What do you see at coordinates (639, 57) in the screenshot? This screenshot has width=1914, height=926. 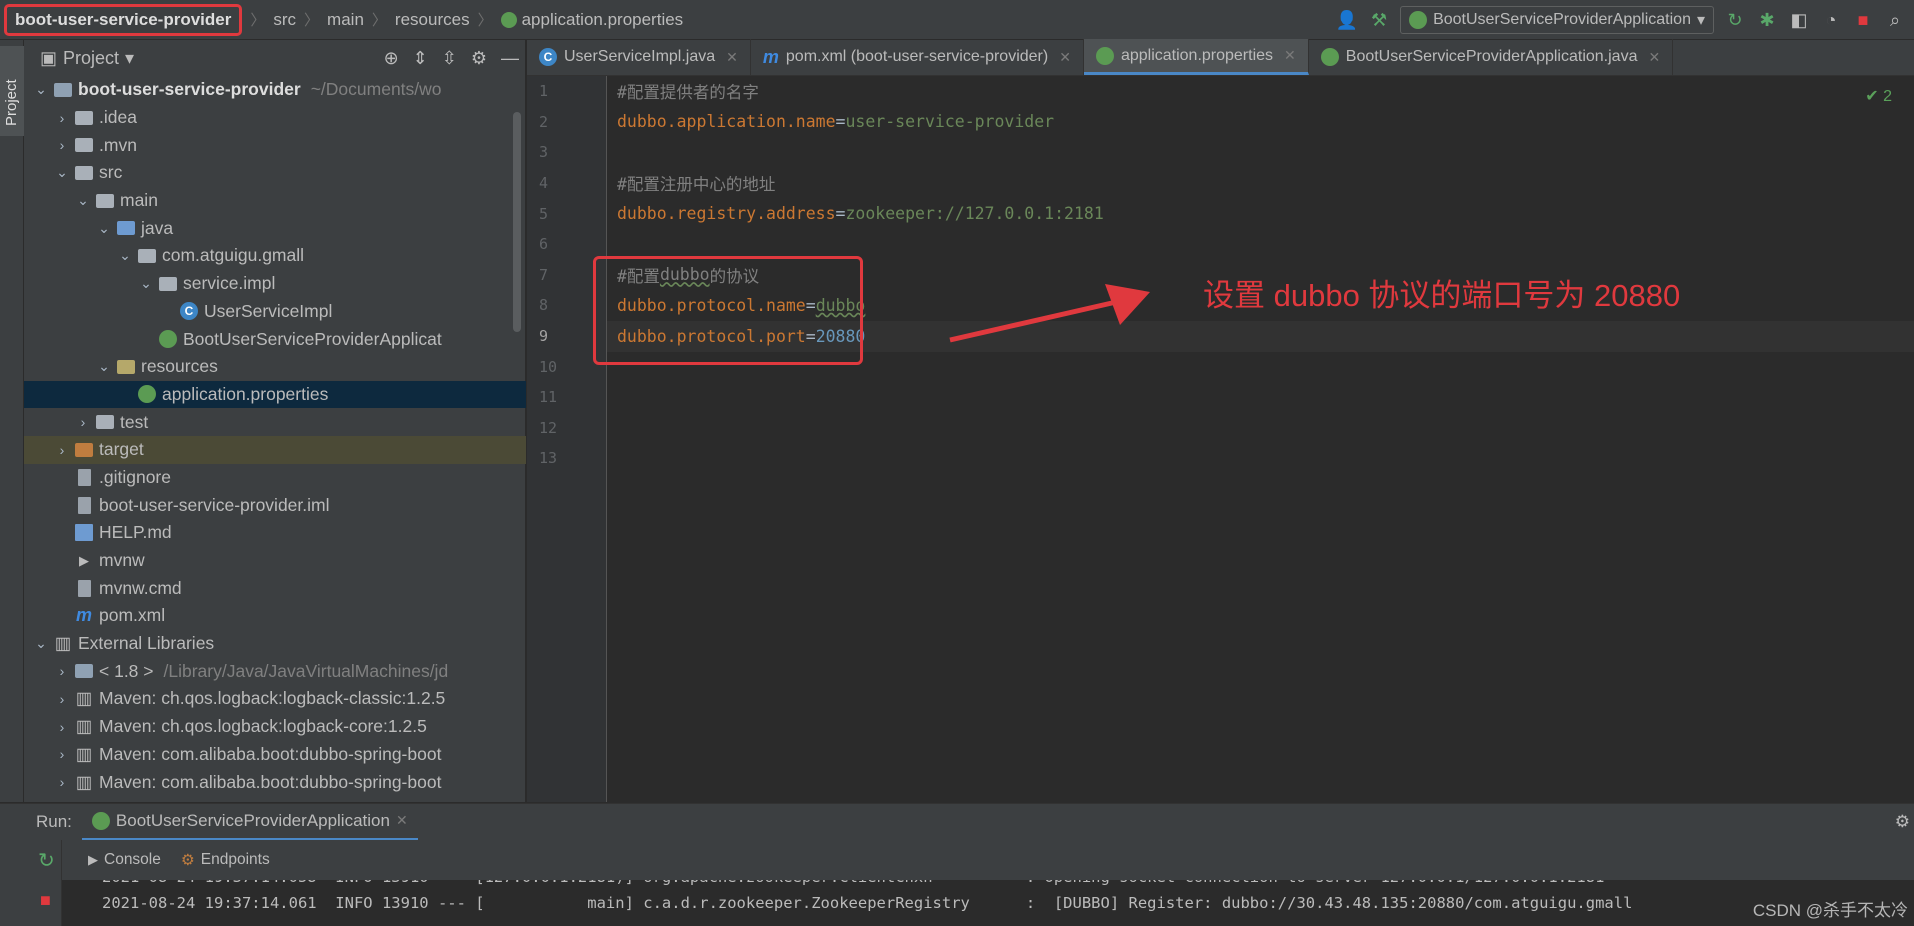 I see `editor-tab: C UserServiceImpl.java ✕` at bounding box center [639, 57].